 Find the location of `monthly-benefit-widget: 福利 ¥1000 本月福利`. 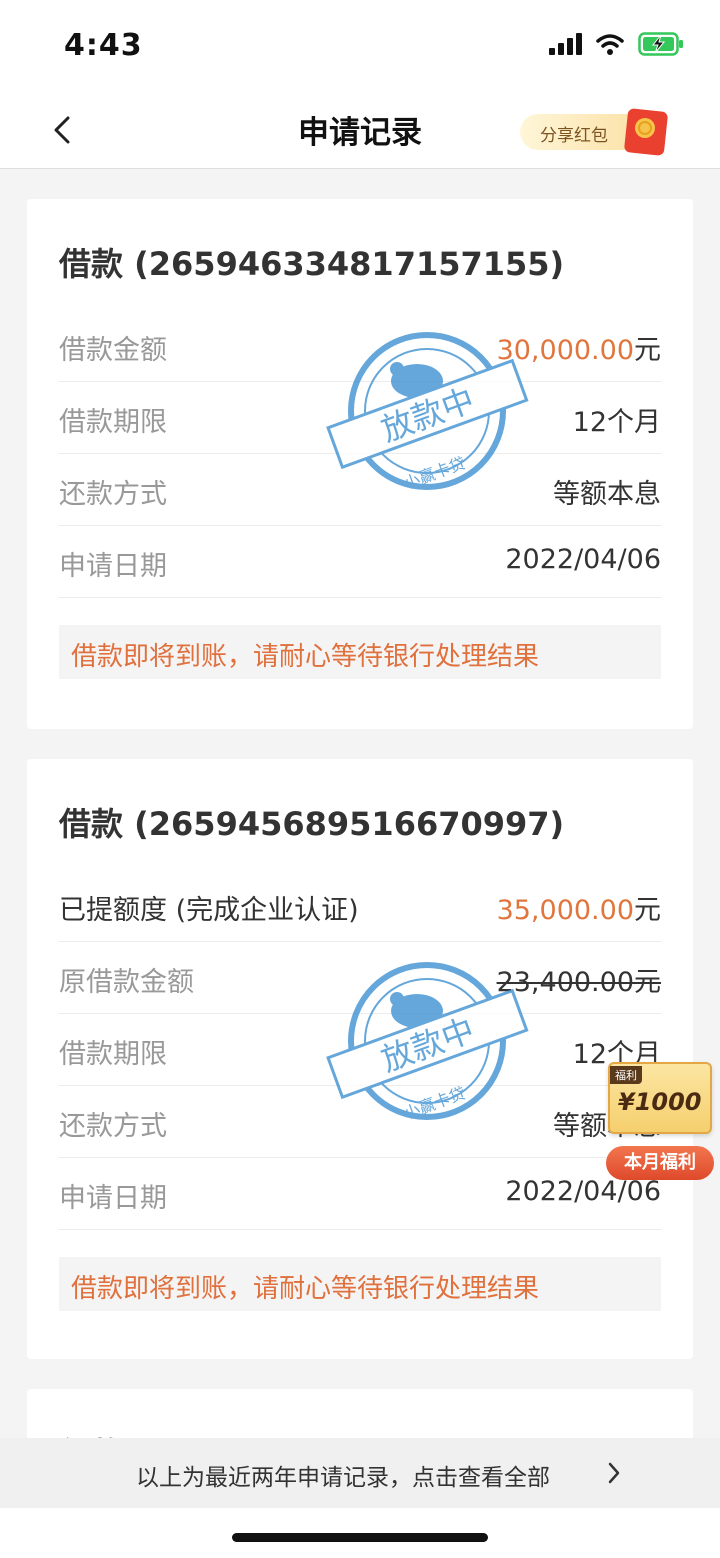

monthly-benefit-widget: 福利 ¥1000 本月福利 is located at coordinates (659, 1120).